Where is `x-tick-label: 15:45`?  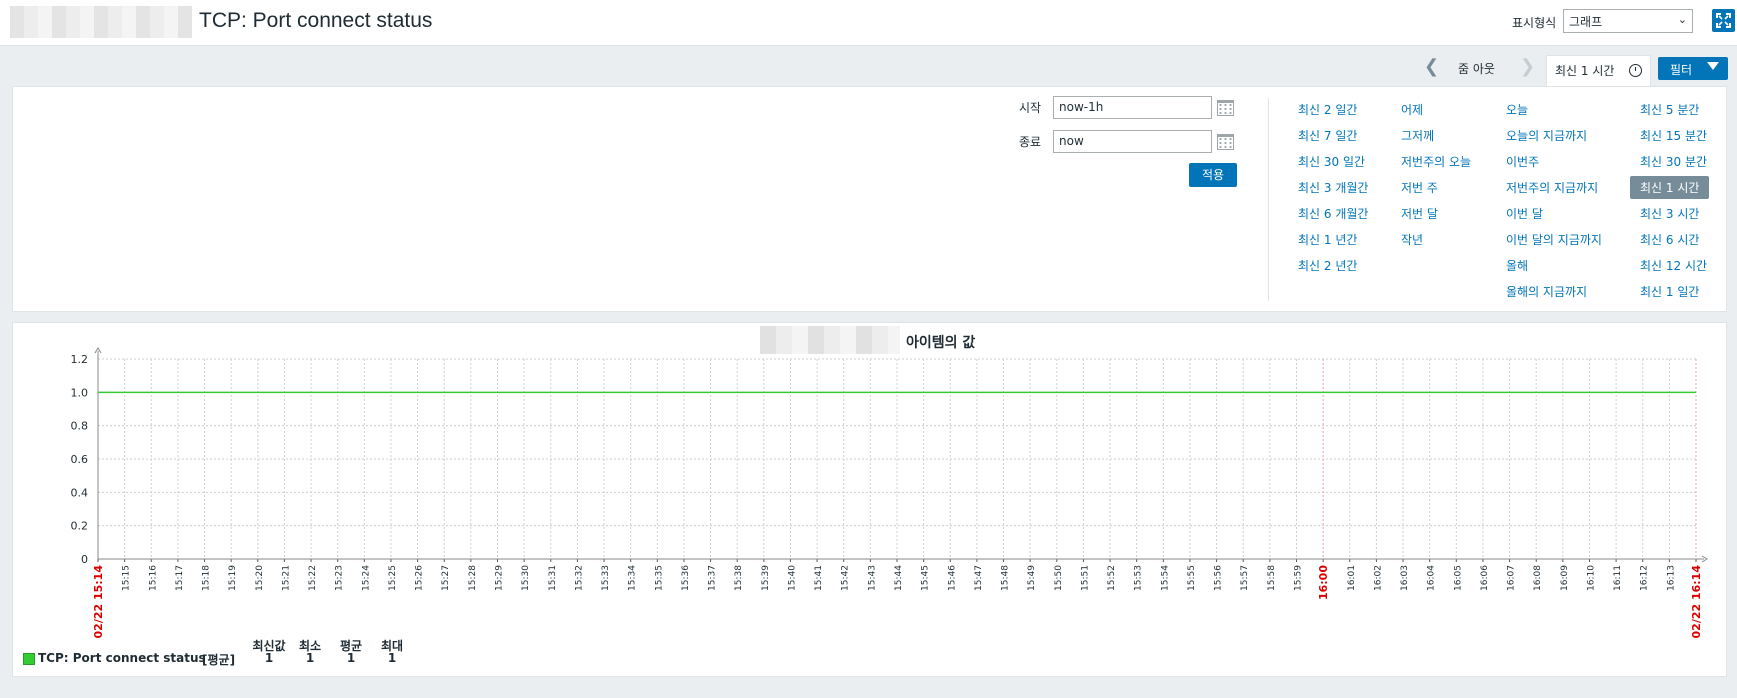
x-tick-label: 15:45 is located at coordinates (926, 578).